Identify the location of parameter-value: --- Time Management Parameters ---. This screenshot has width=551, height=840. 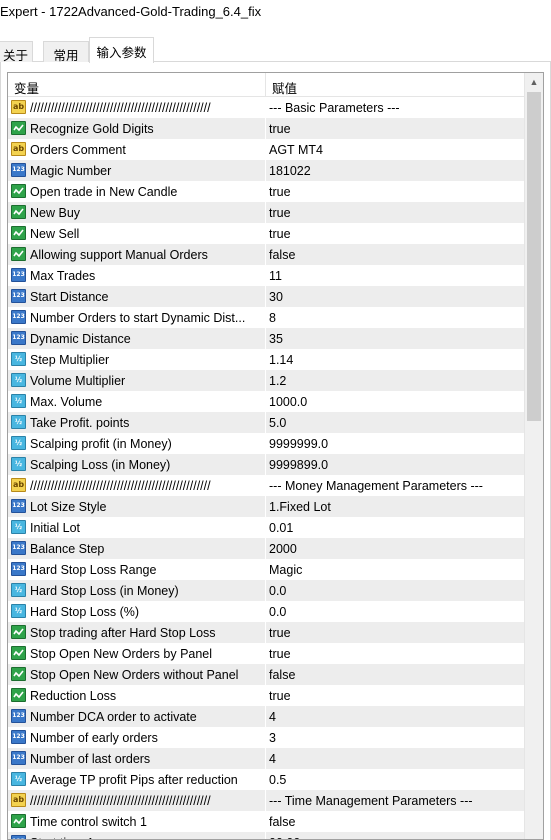
(395, 800).